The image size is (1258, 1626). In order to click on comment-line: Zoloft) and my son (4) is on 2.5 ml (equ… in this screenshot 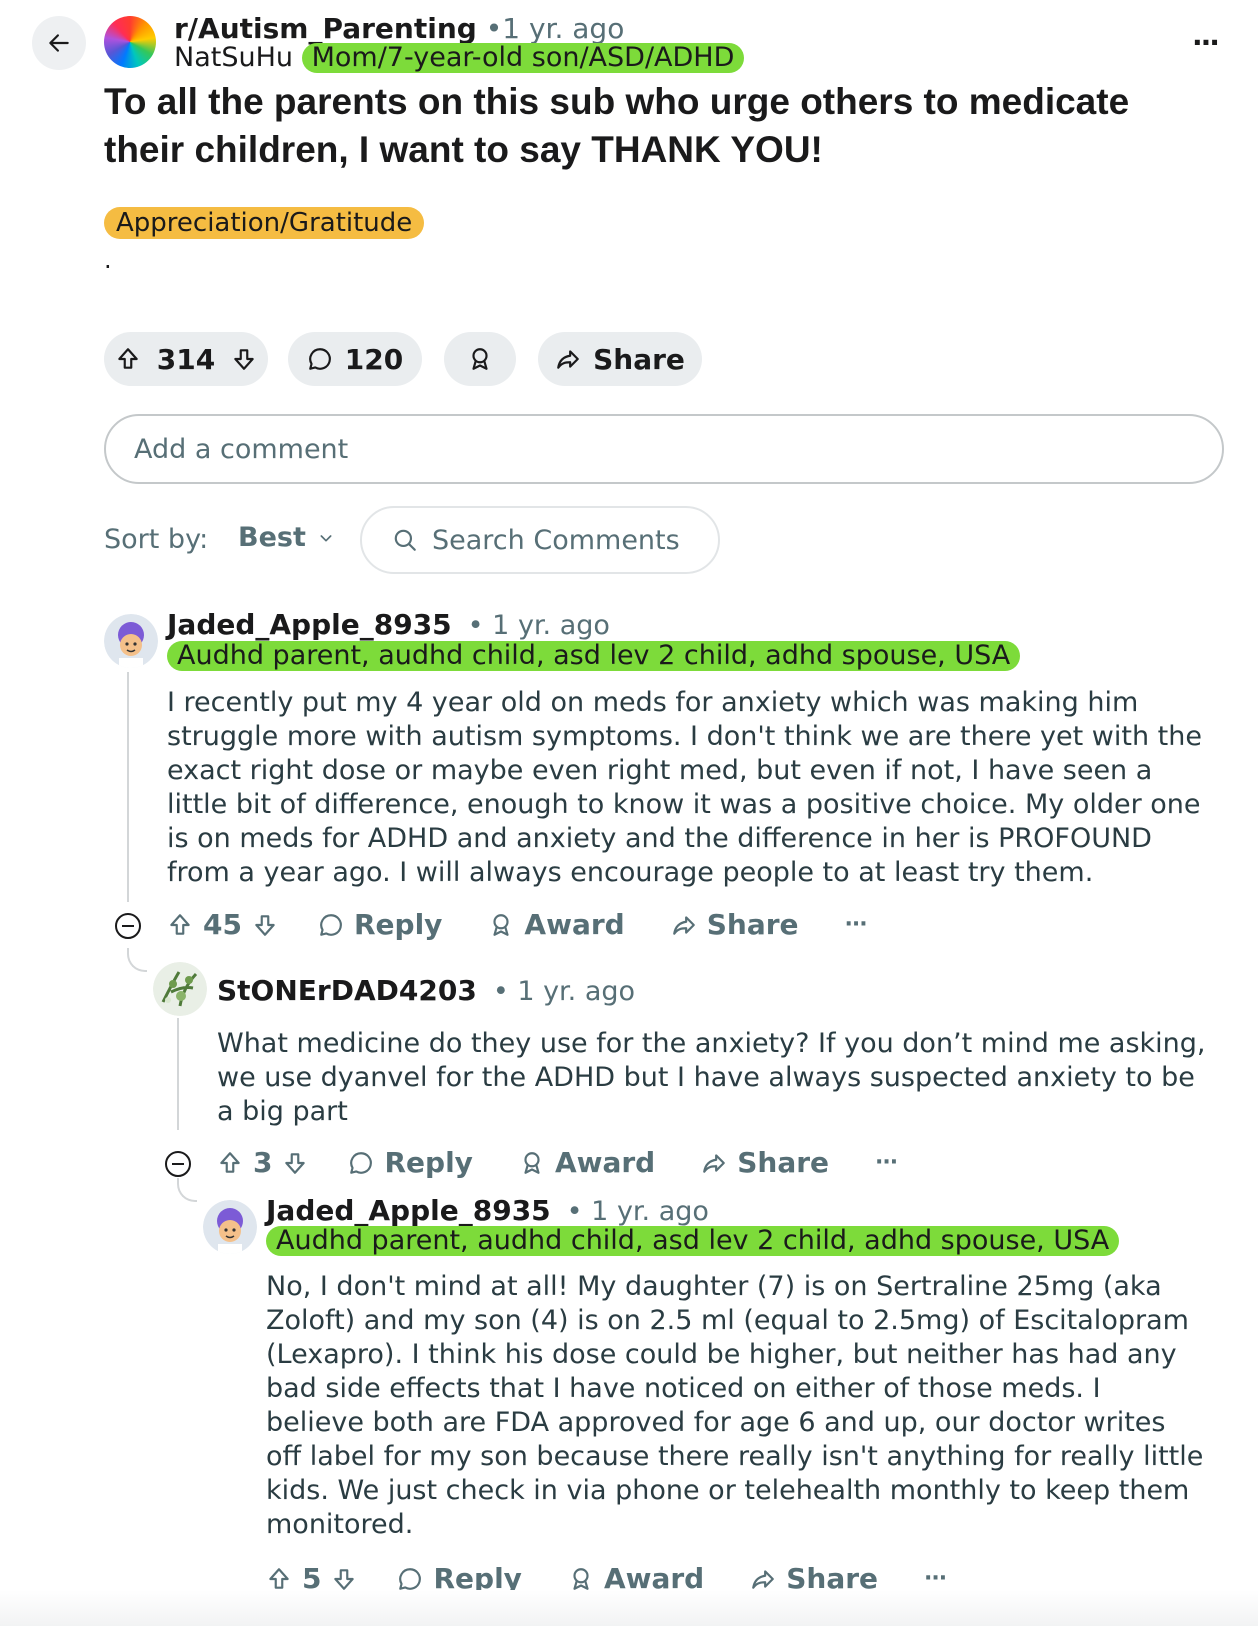, I will do `click(727, 1320)`.